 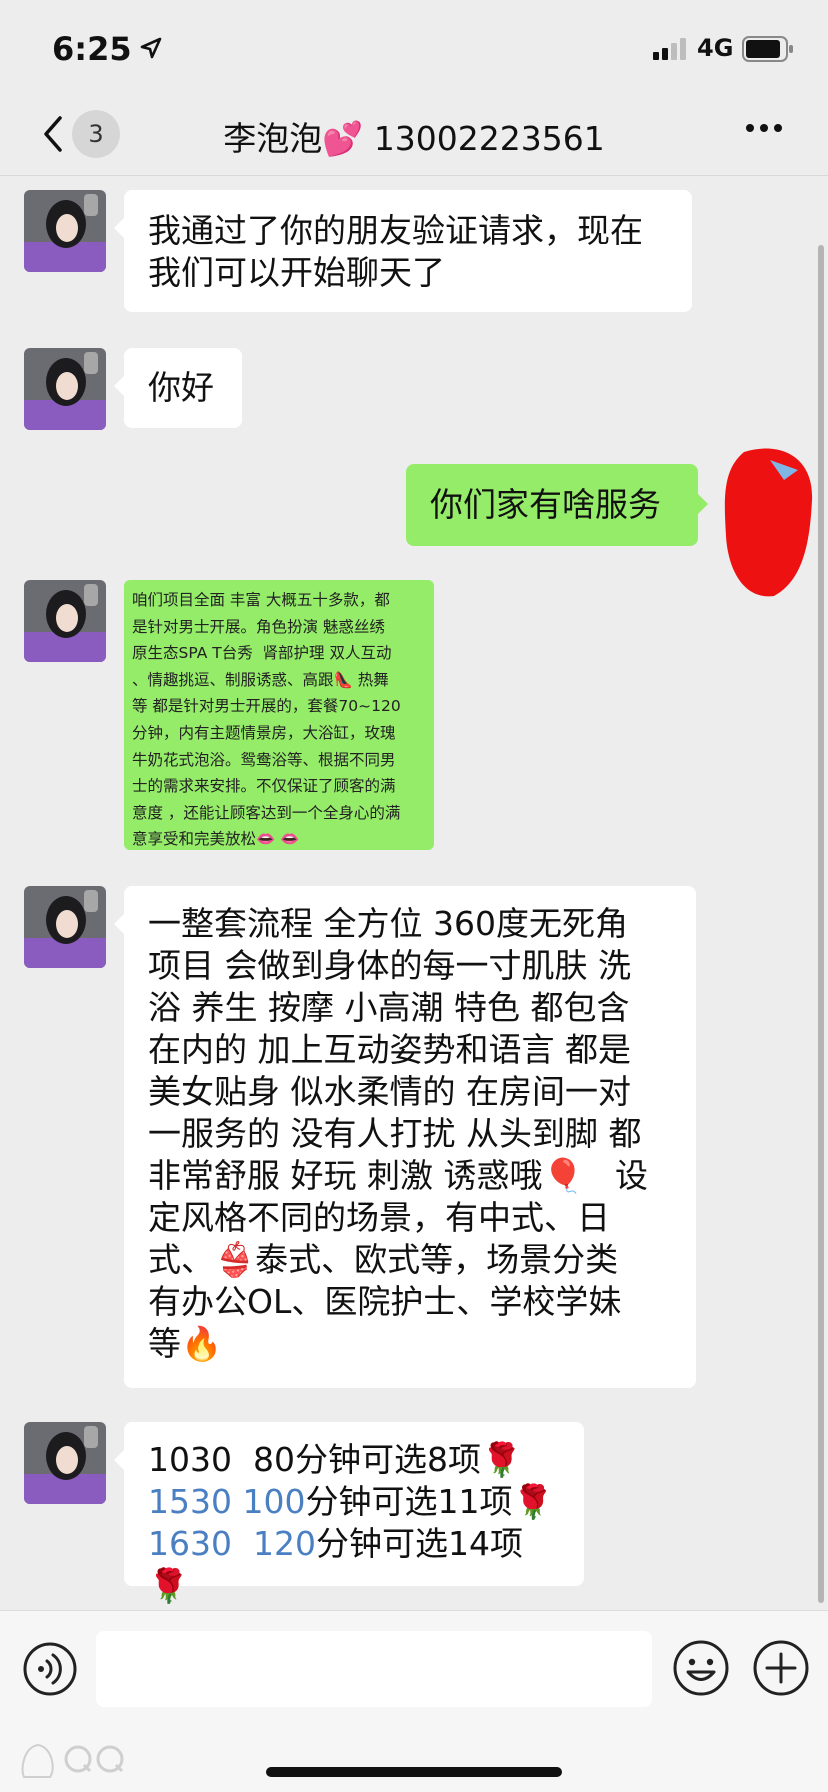 What do you see at coordinates (181, 387) in the screenshot?
I see `message-text: 你好` at bounding box center [181, 387].